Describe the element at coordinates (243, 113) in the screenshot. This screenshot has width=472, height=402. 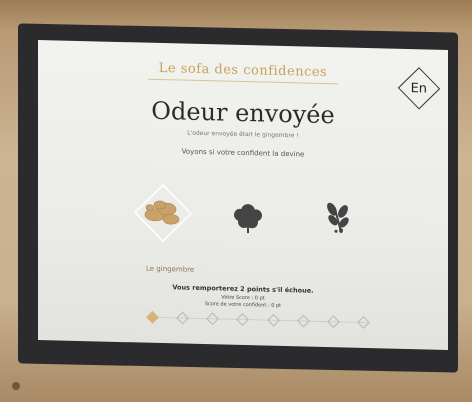
I see `page-title: Odeur envoyée` at that location.